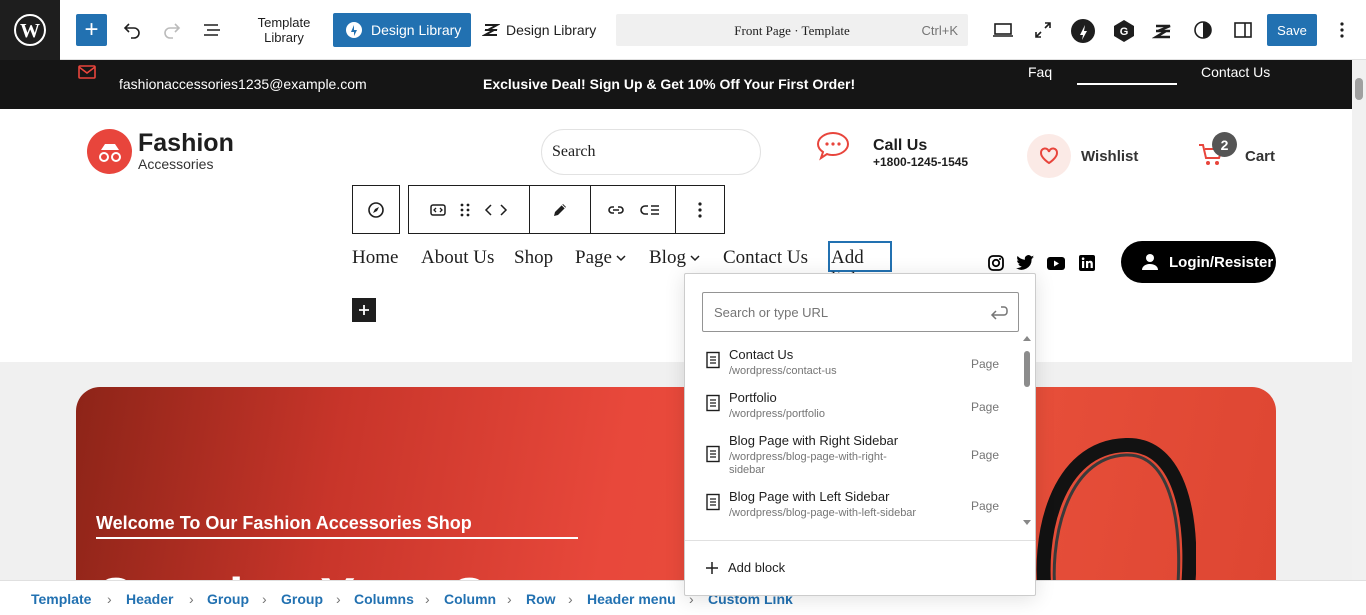 This screenshot has height=615, width=1366. I want to click on breadcrumb-item: Template, so click(61, 599).